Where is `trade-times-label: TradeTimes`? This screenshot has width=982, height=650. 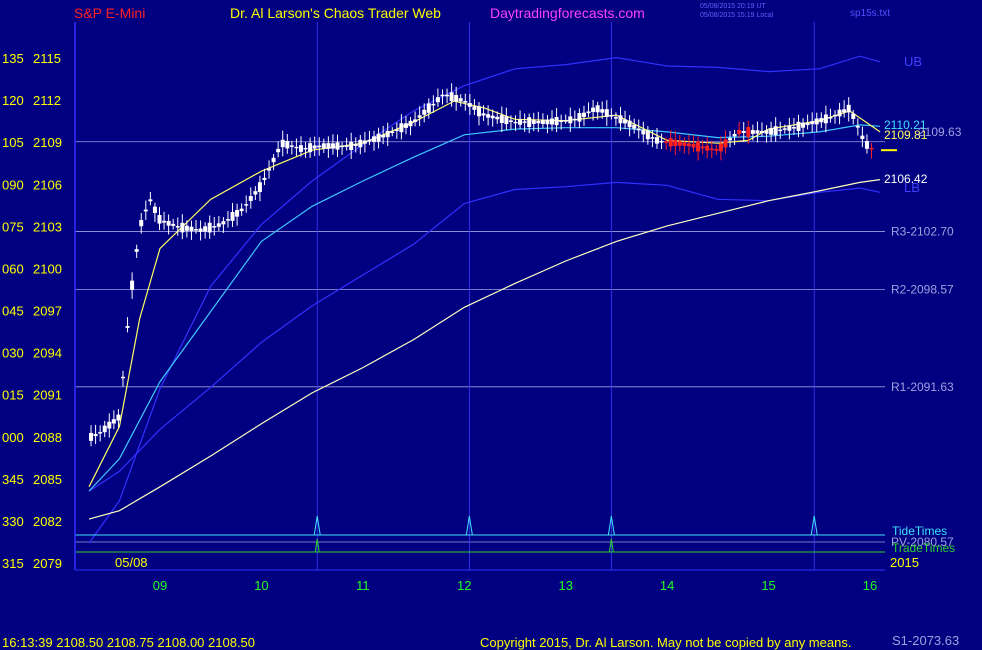
trade-times-label: TradeTimes is located at coordinates (923, 548).